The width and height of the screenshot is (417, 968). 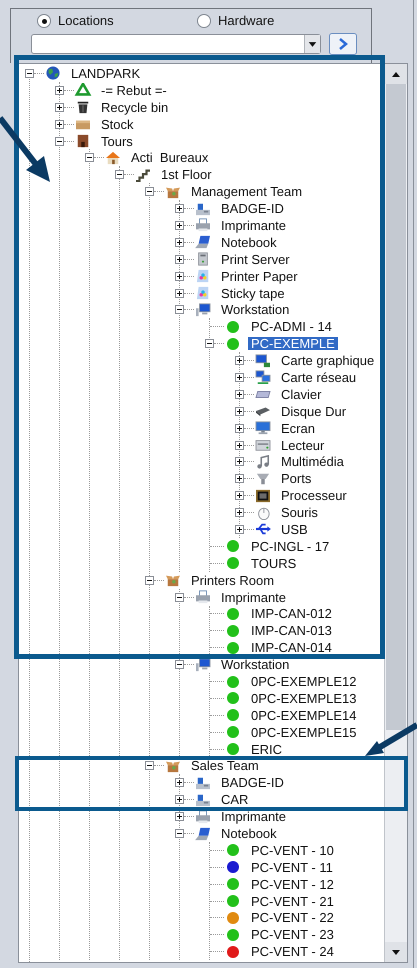 I want to click on tree-item: Recycle bin, so click(x=135, y=107).